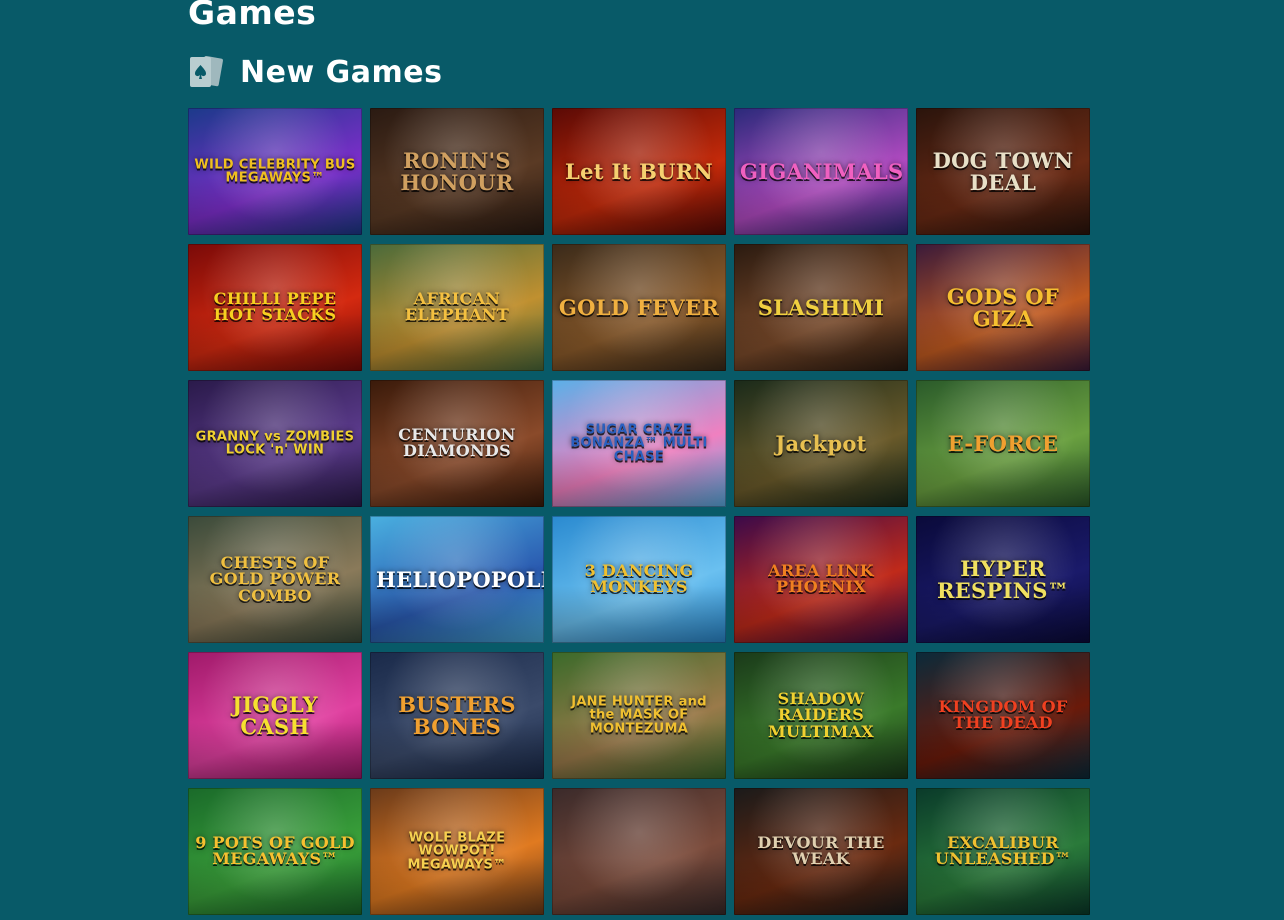 The width and height of the screenshot is (1284, 920). I want to click on game-tile: JIGGLY CASH, so click(275, 715).